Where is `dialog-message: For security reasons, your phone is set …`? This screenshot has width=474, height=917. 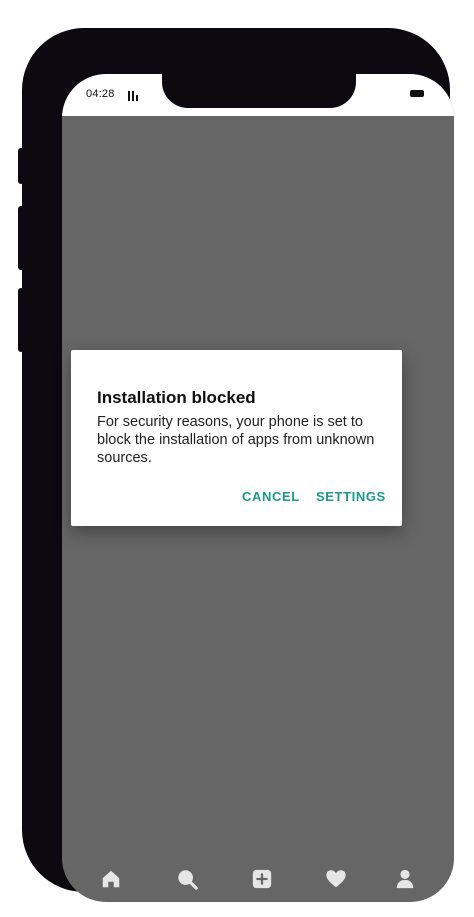 dialog-message: For security reasons, your phone is set … is located at coordinates (236, 440).